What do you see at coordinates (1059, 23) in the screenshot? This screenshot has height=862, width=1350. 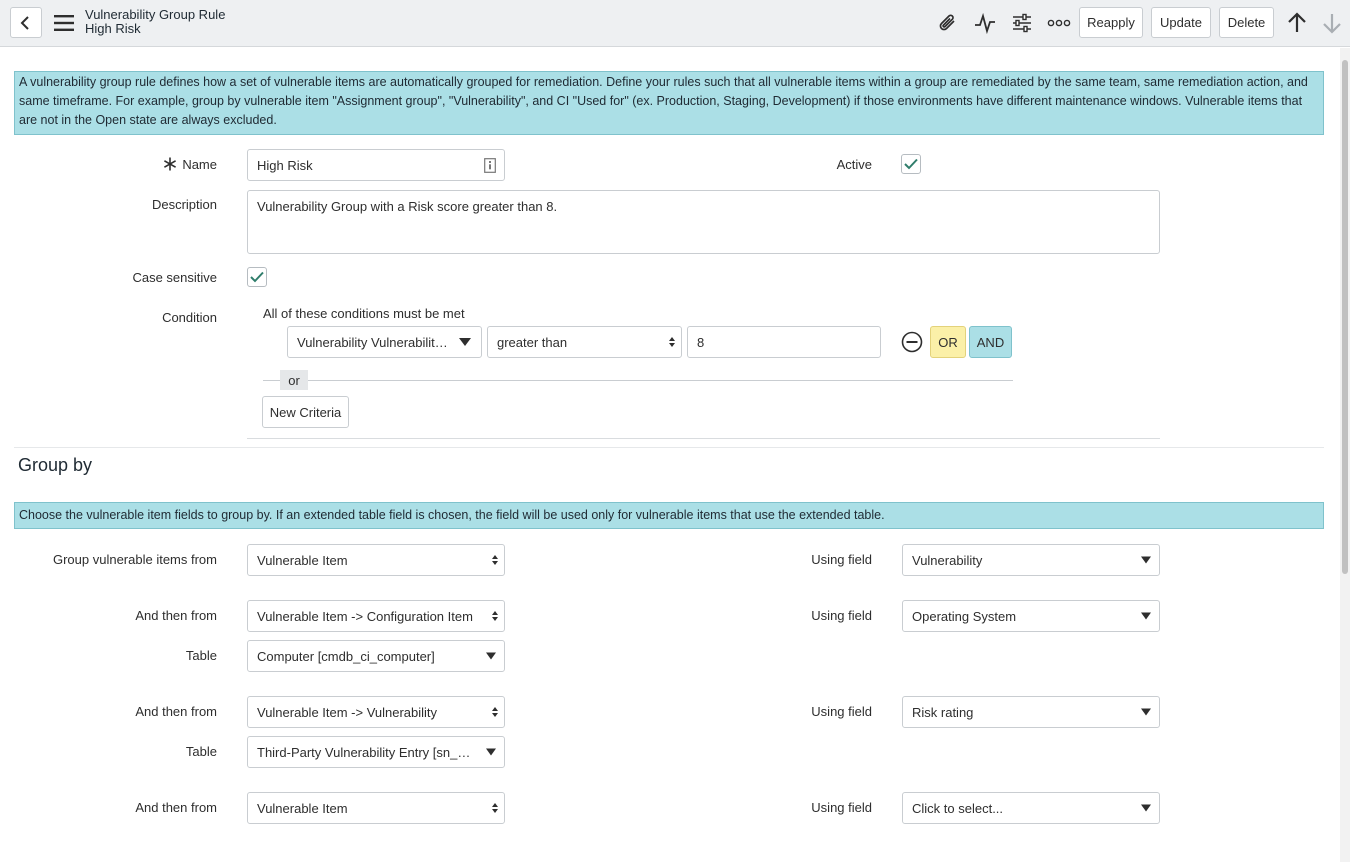 I see `more-icon` at bounding box center [1059, 23].